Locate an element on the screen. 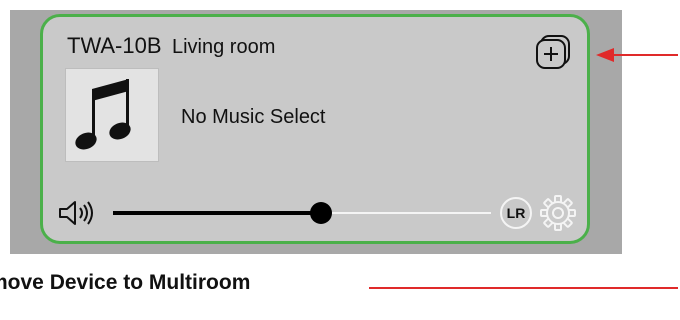 Image resolution: width=680 pixels, height=320 pixels. device-title: TWA-10B Living room is located at coordinates (171, 46).